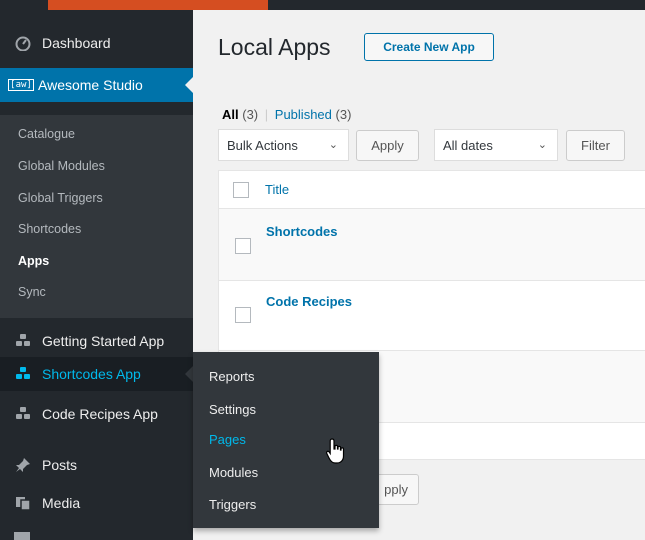 Image resolution: width=645 pixels, height=540 pixels. I want to click on table-row: Shortcodes, so click(432, 245).